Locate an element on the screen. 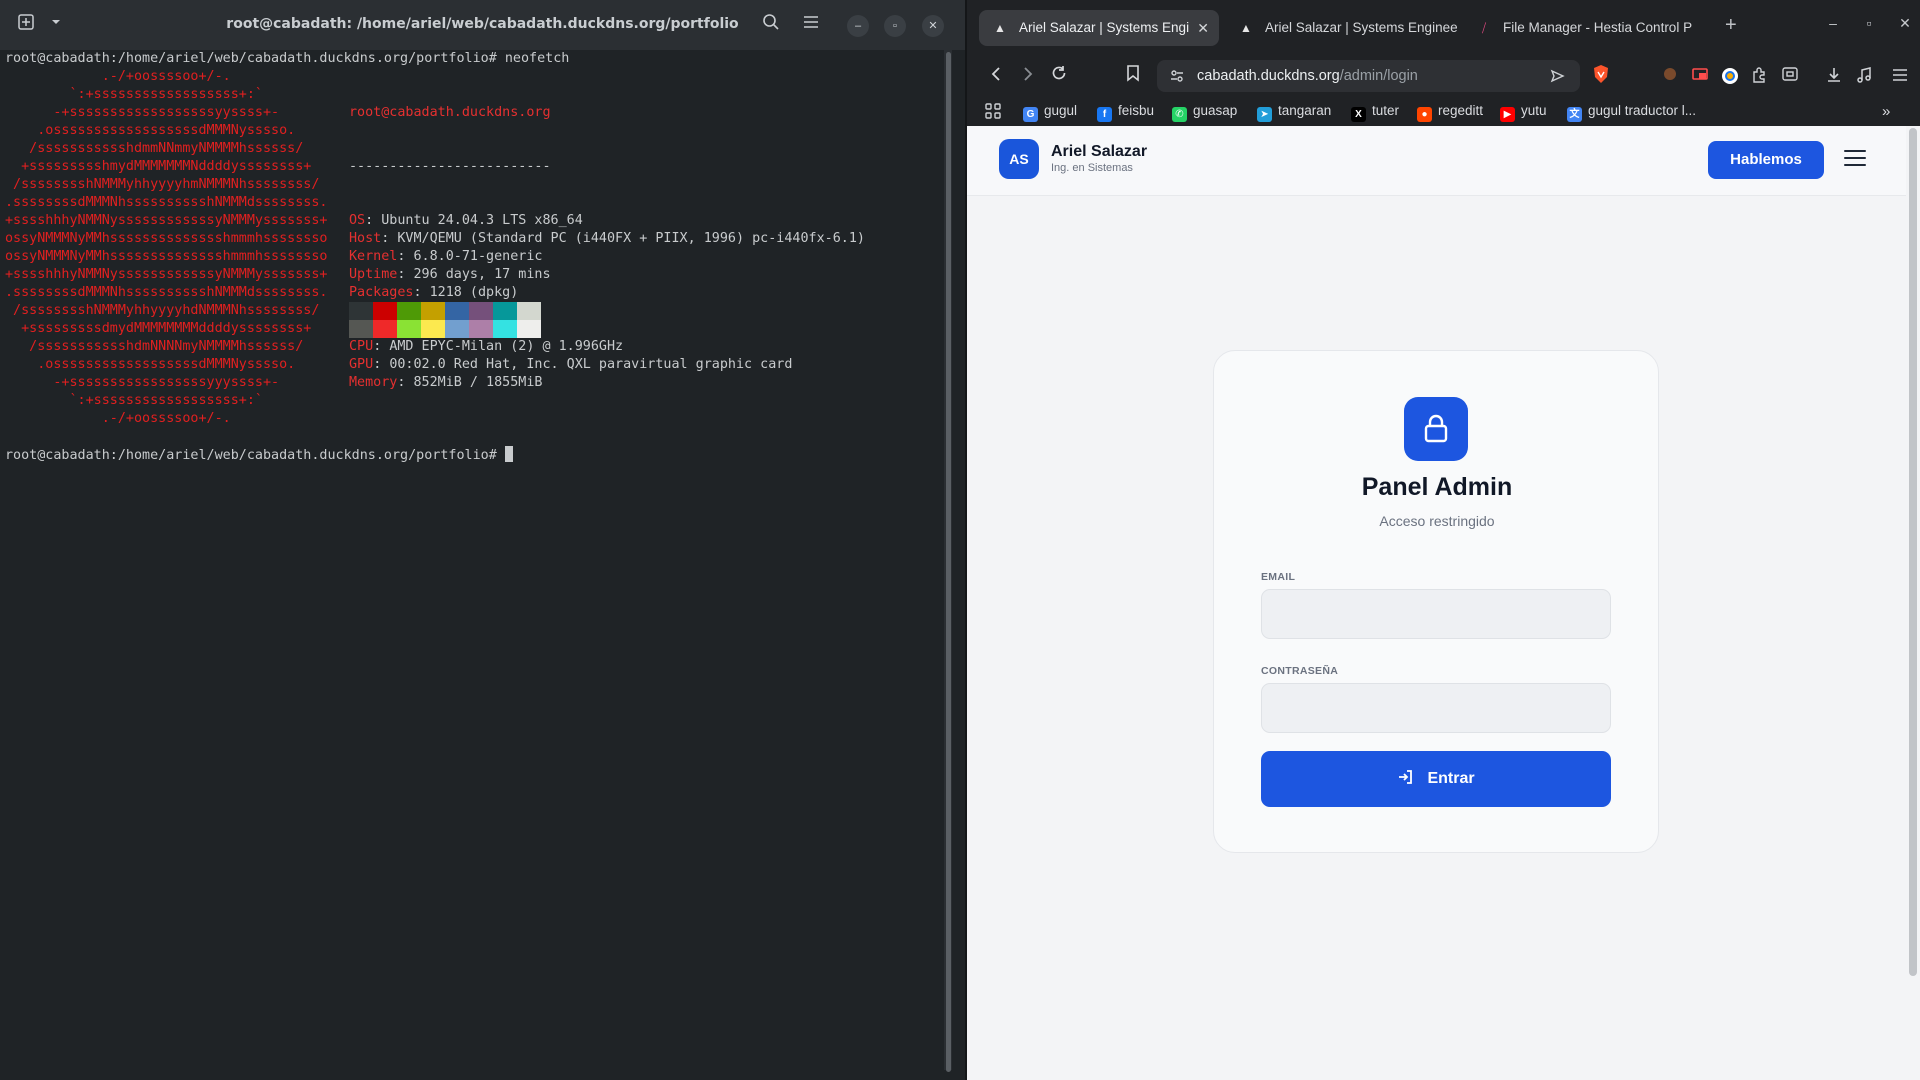  bookmark-favicon-icon: ● is located at coordinates (1424, 114).